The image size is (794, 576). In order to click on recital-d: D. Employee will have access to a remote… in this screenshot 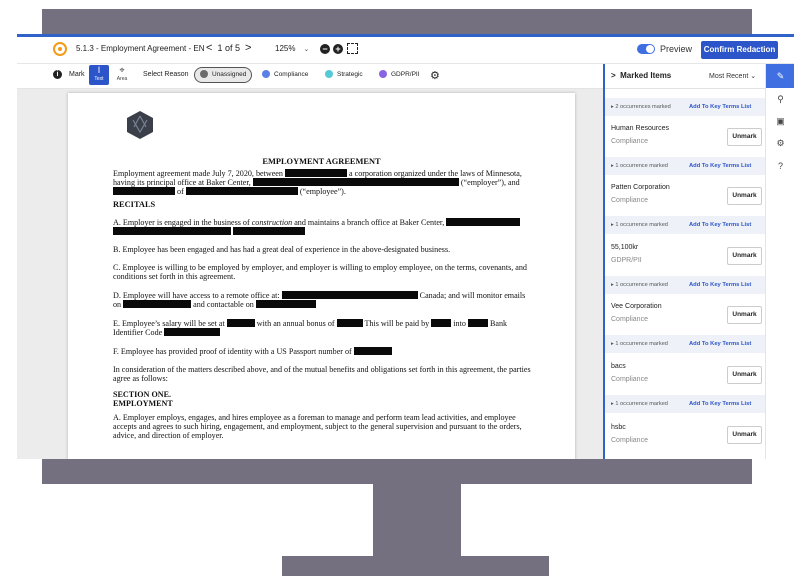, I will do `click(322, 300)`.